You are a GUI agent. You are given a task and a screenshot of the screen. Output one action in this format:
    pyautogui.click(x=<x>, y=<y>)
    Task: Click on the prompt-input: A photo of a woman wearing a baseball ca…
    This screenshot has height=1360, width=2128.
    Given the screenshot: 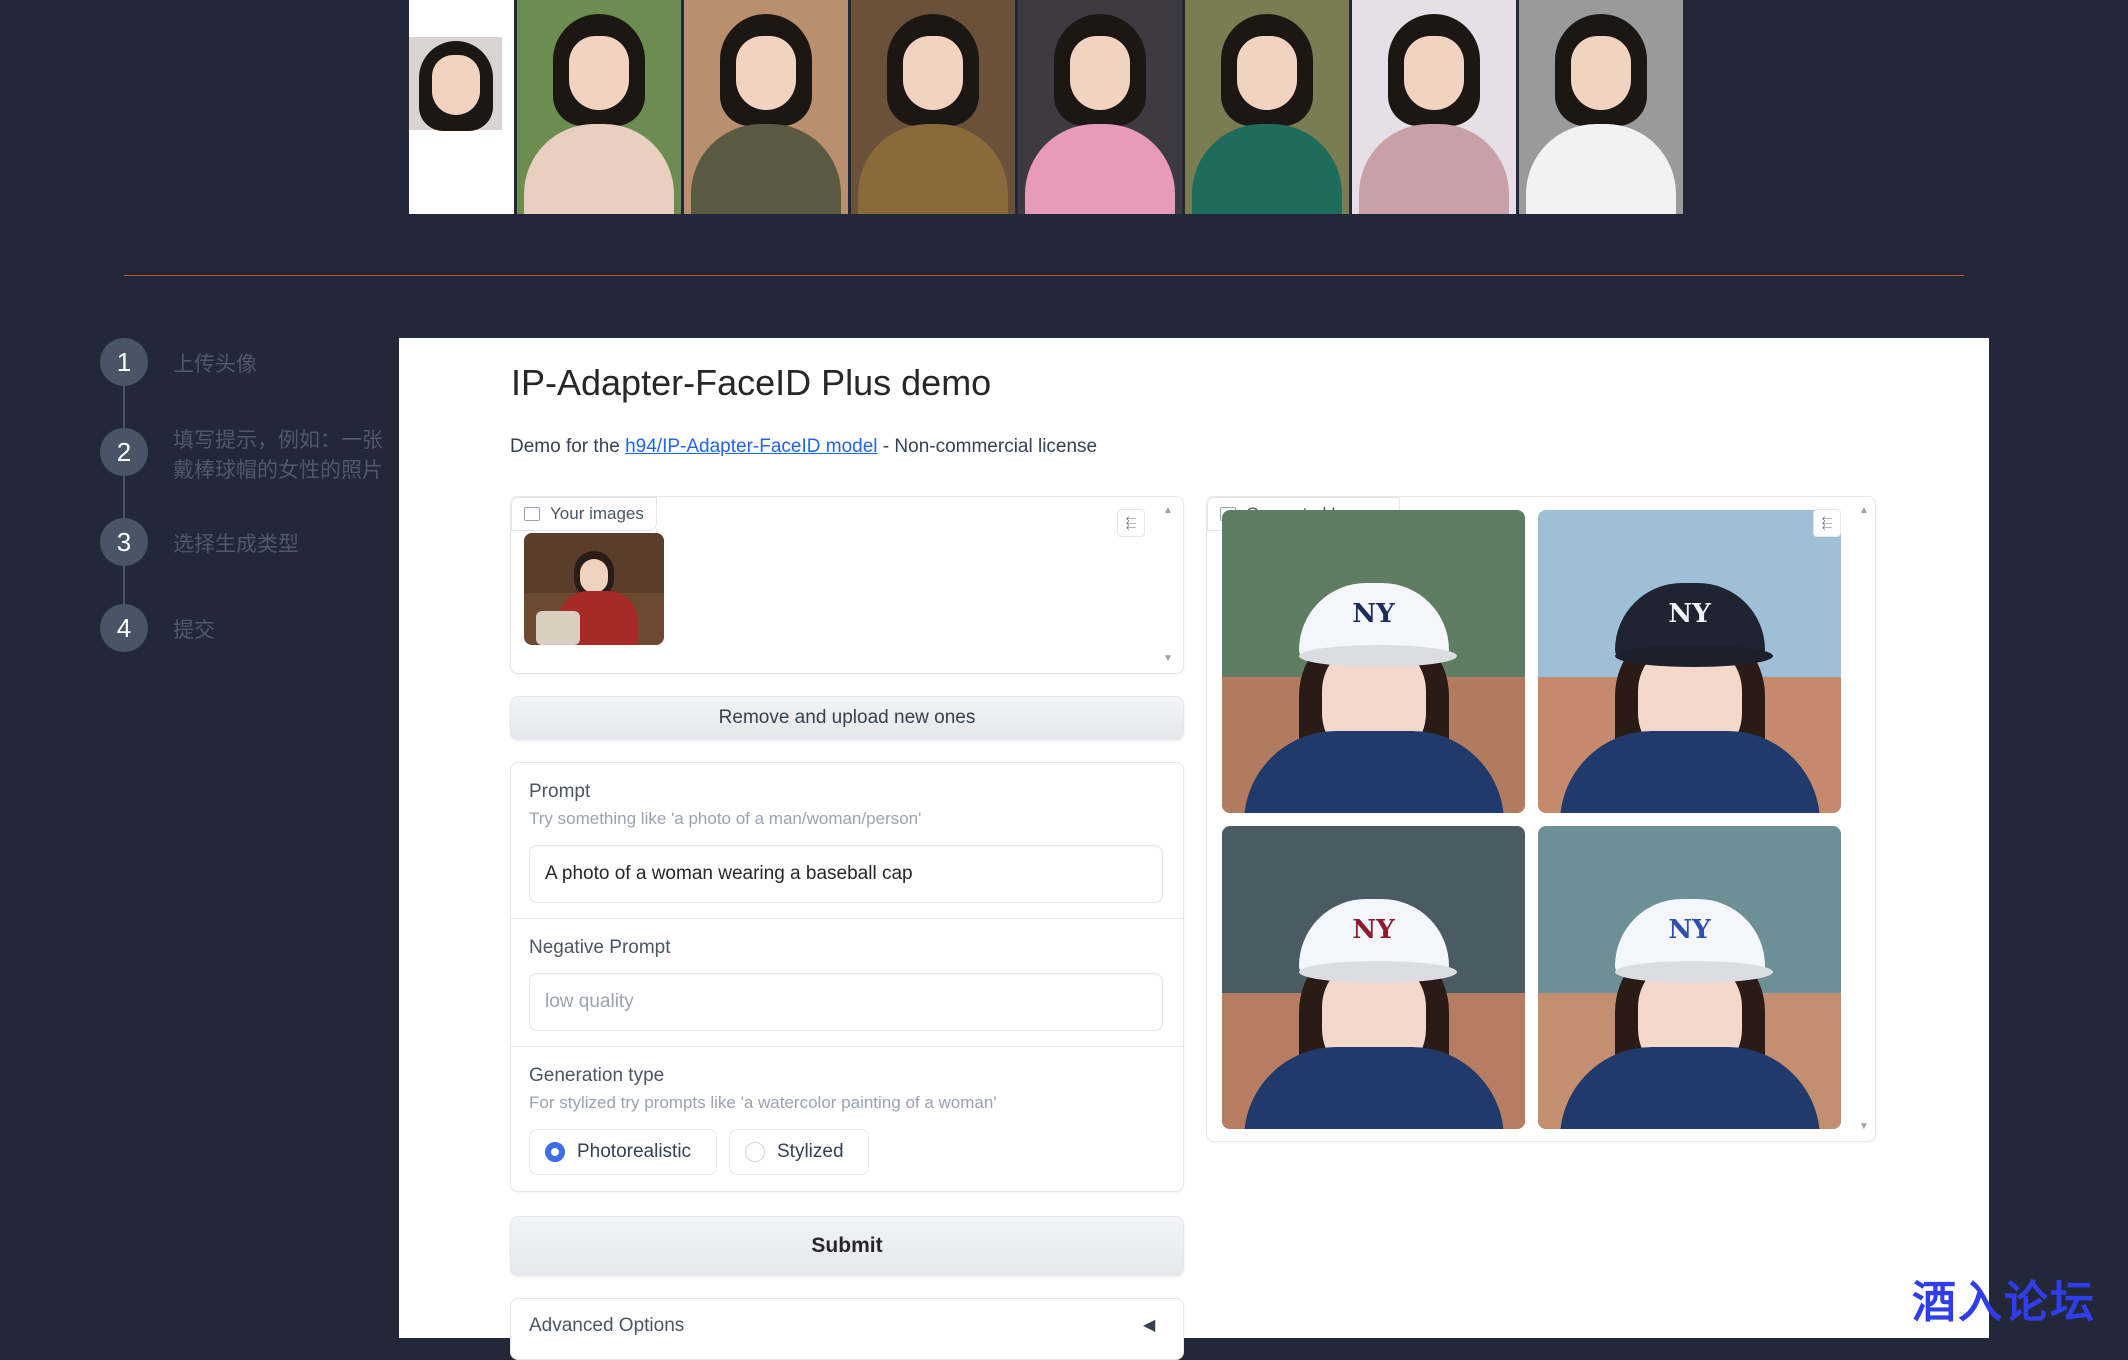 What is the action you would take?
    pyautogui.click(x=846, y=874)
    